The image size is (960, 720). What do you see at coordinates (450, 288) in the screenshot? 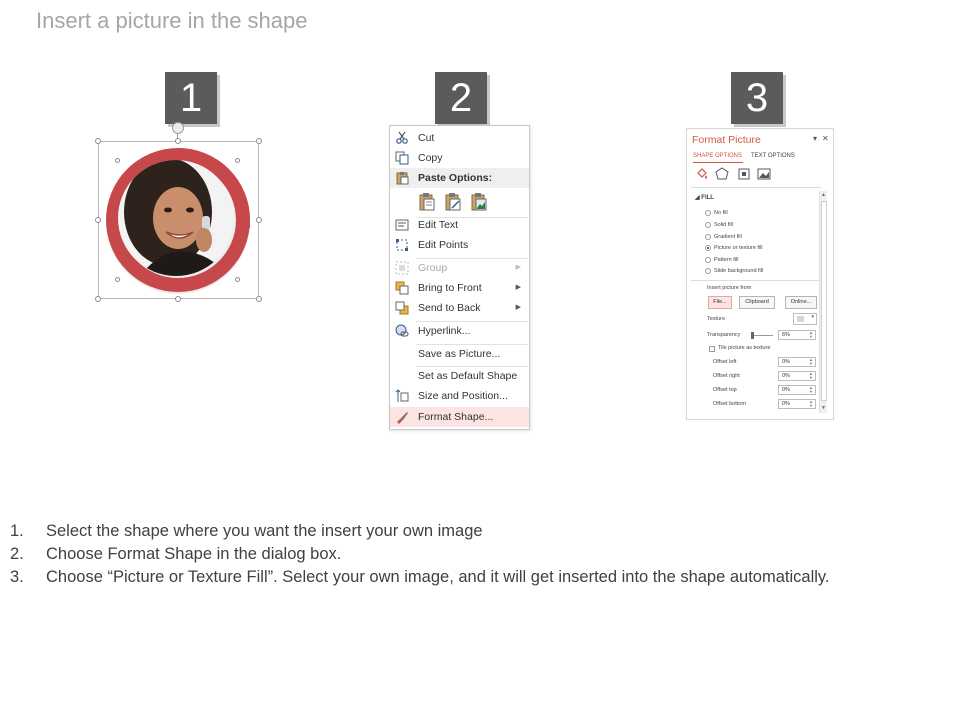
I see `menu-item-label: Bring to Front` at bounding box center [450, 288].